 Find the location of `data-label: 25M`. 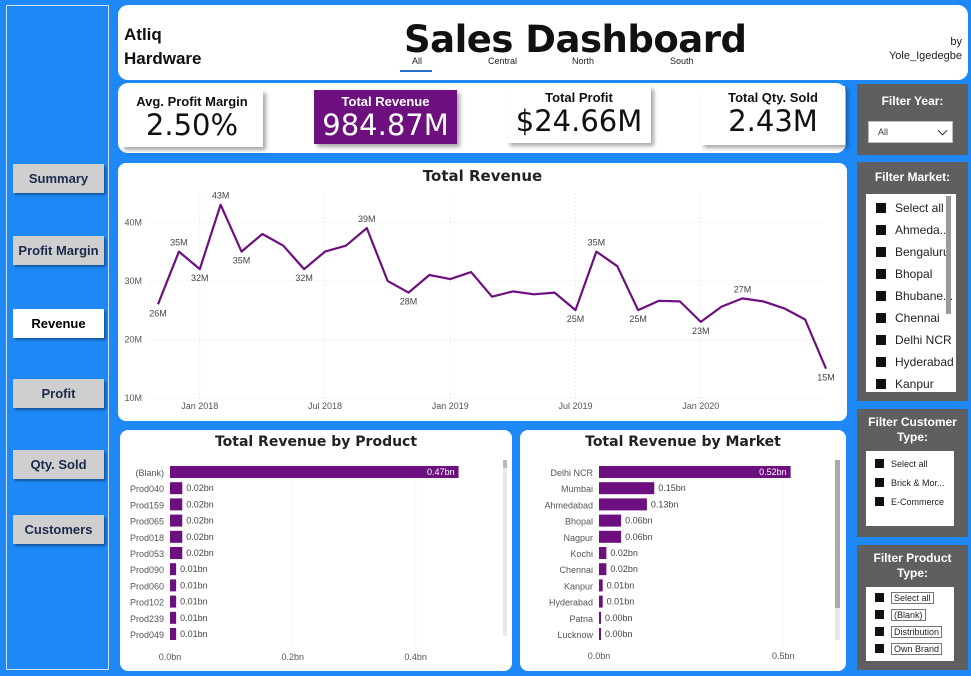

data-label: 25M is located at coordinates (638, 319).